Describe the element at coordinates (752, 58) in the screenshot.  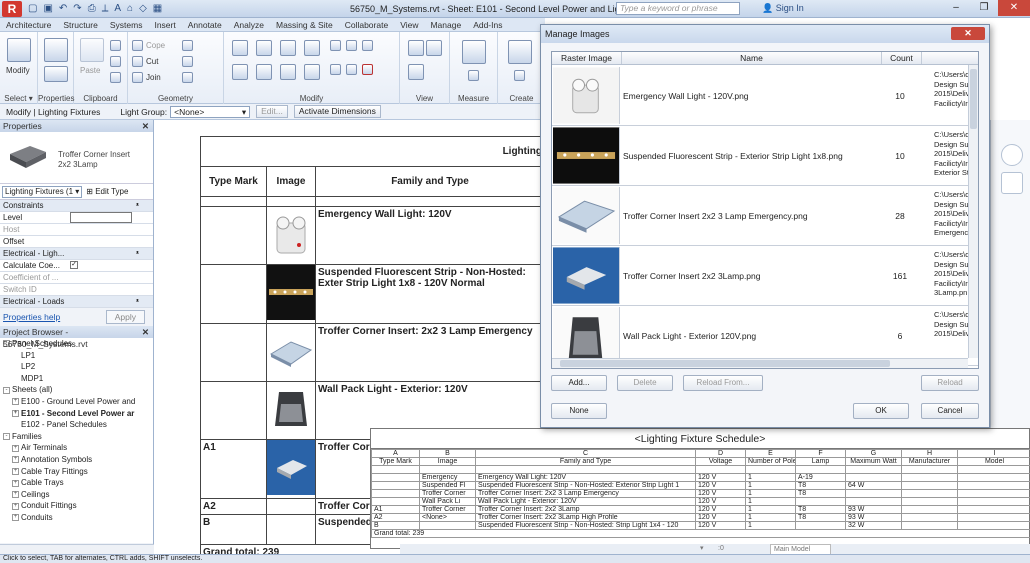
I see `col-name: Name` at that location.